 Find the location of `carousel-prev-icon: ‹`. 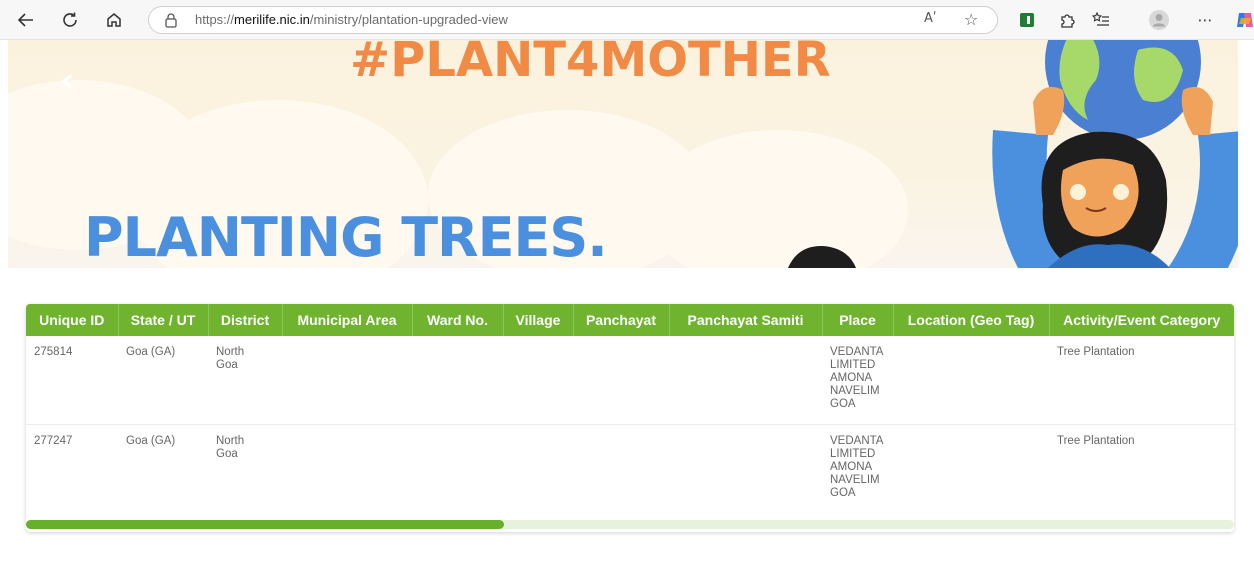

carousel-prev-icon: ‹ is located at coordinates (67, 80).